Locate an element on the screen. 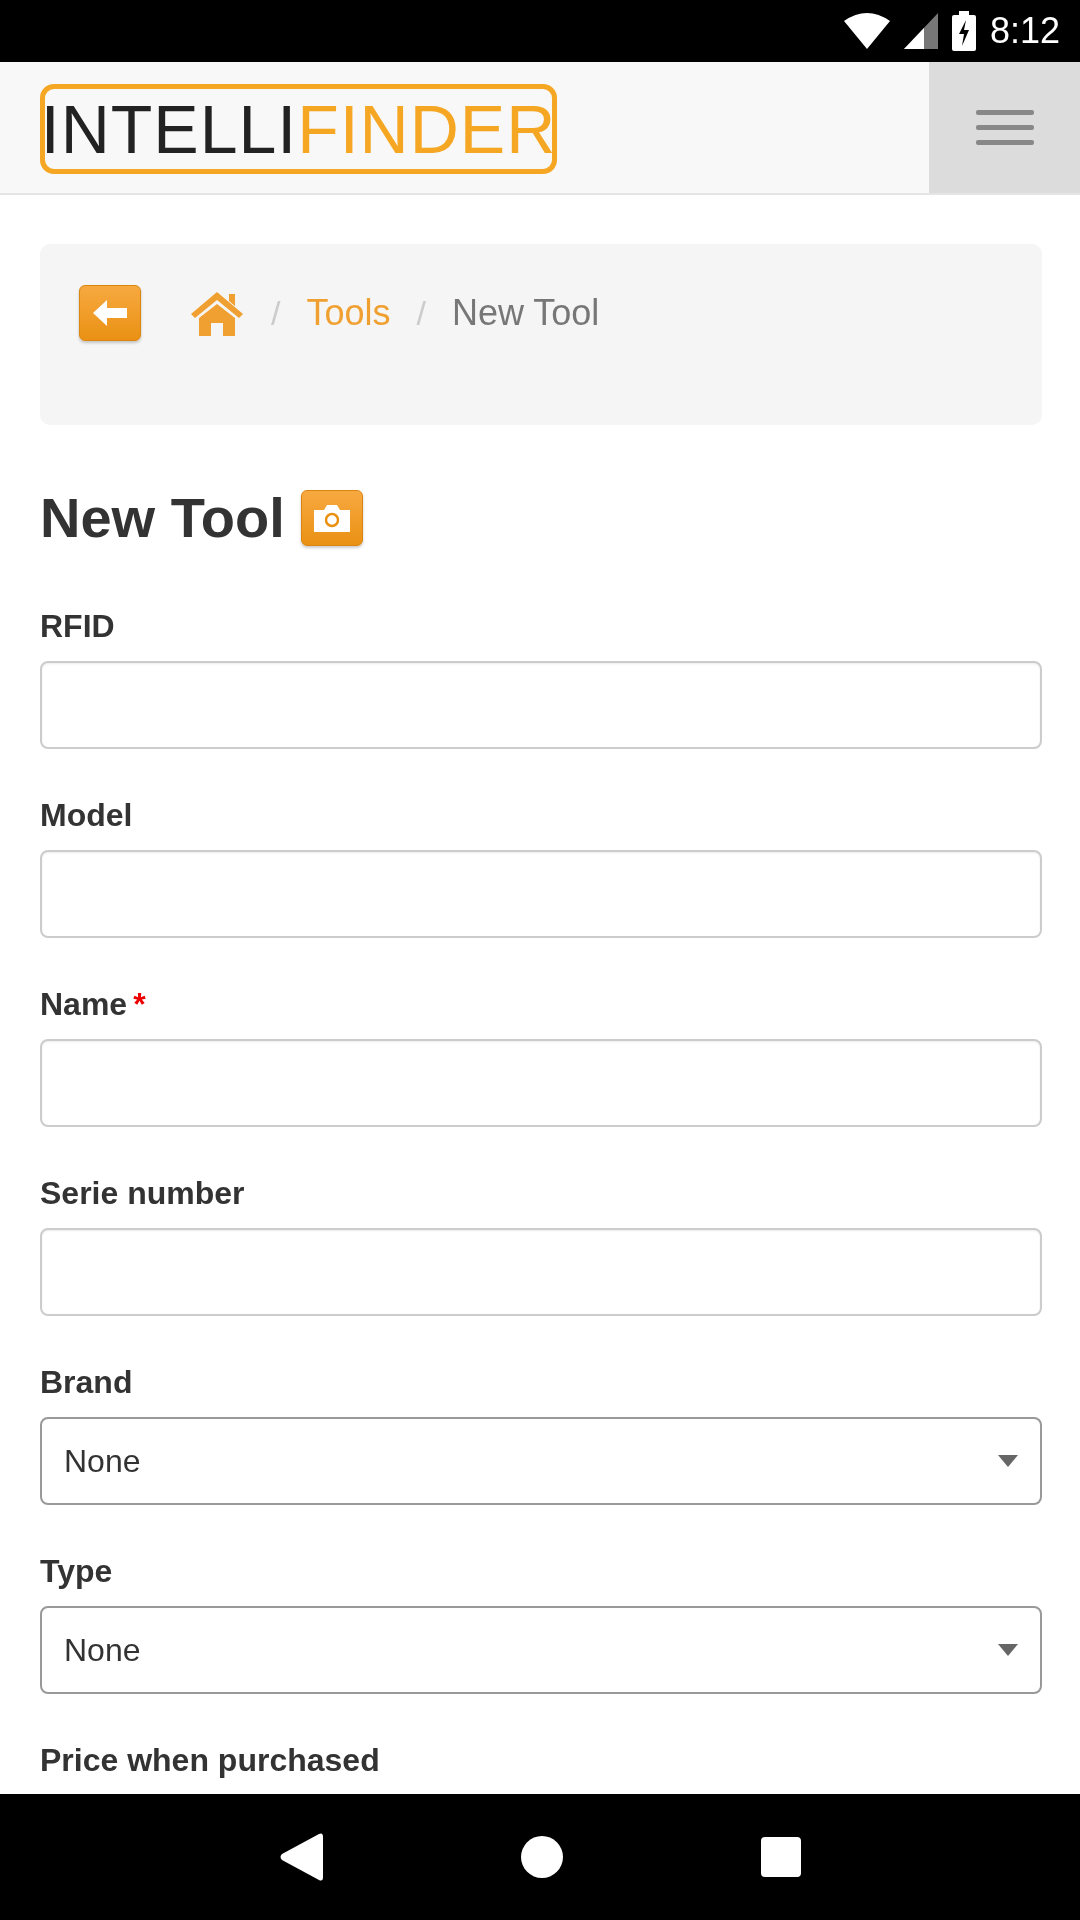 This screenshot has width=1080, height=1920. field-label: Price when purchased is located at coordinates (210, 1759).